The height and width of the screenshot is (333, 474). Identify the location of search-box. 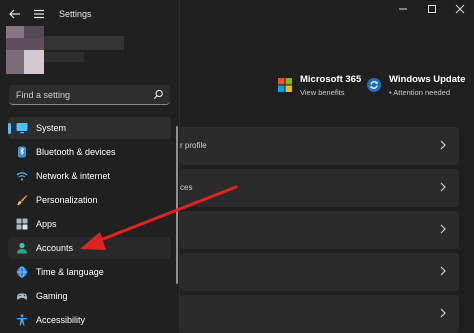
(89, 95).